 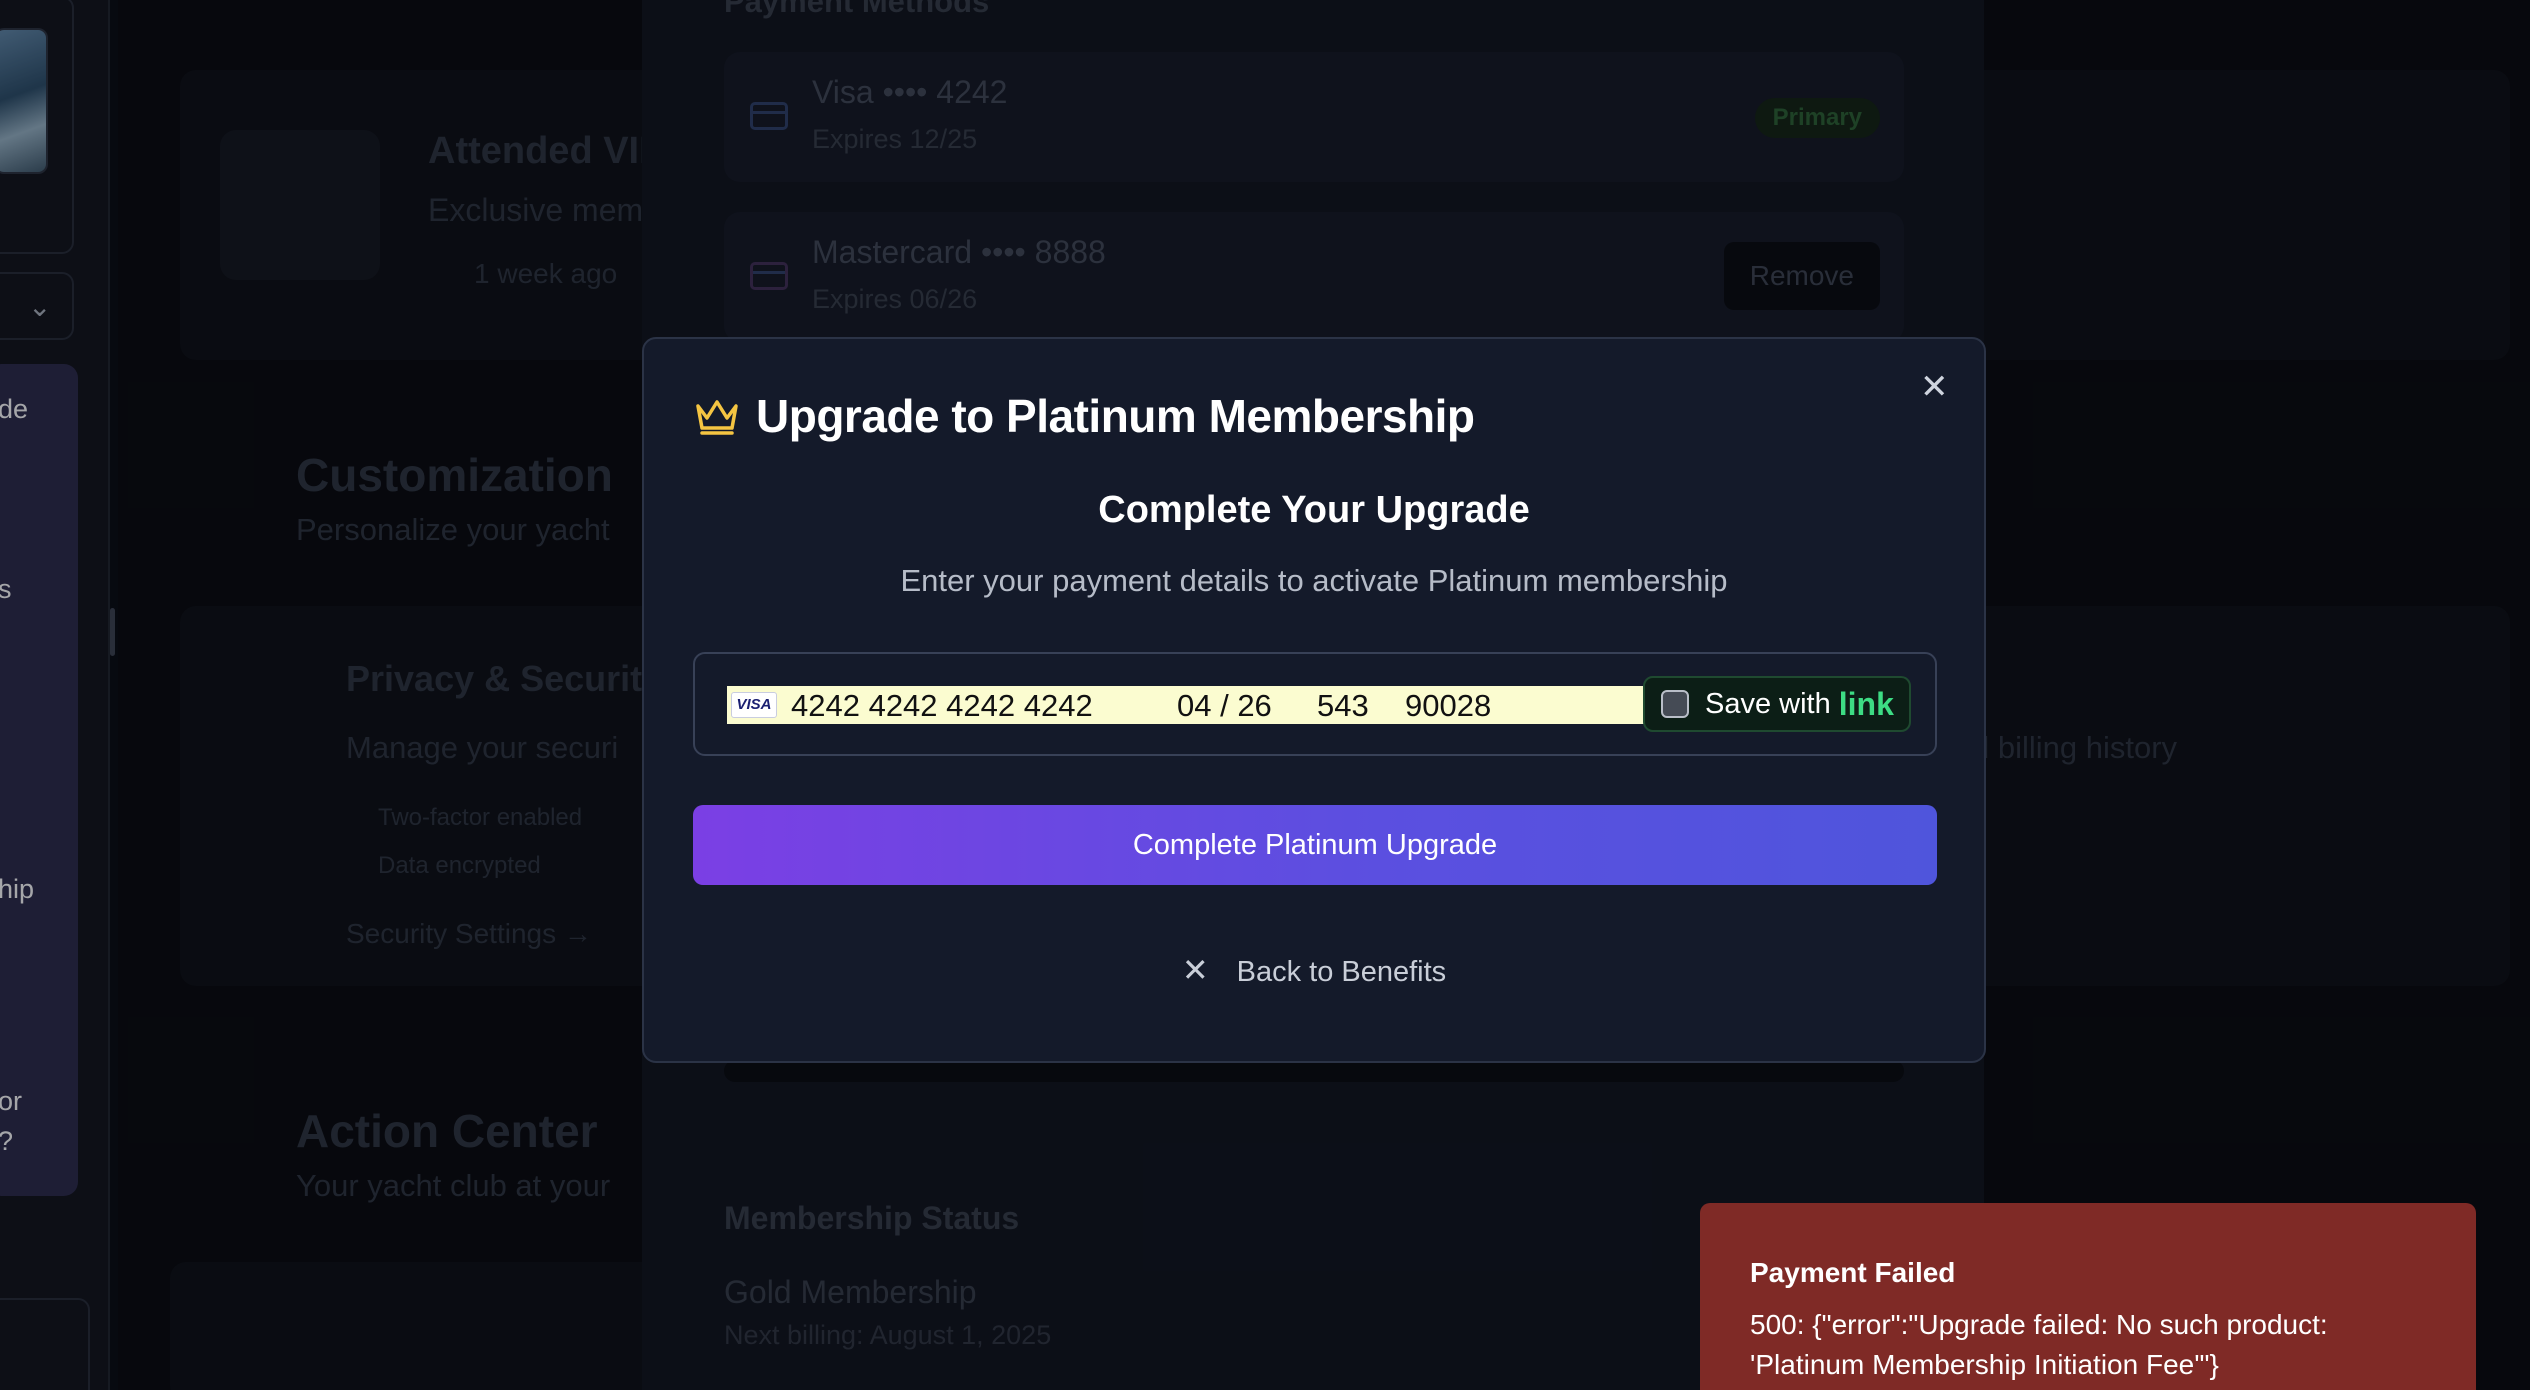 What do you see at coordinates (1314, 510) in the screenshot?
I see `modal-subtitle: Complete Your Upgrade` at bounding box center [1314, 510].